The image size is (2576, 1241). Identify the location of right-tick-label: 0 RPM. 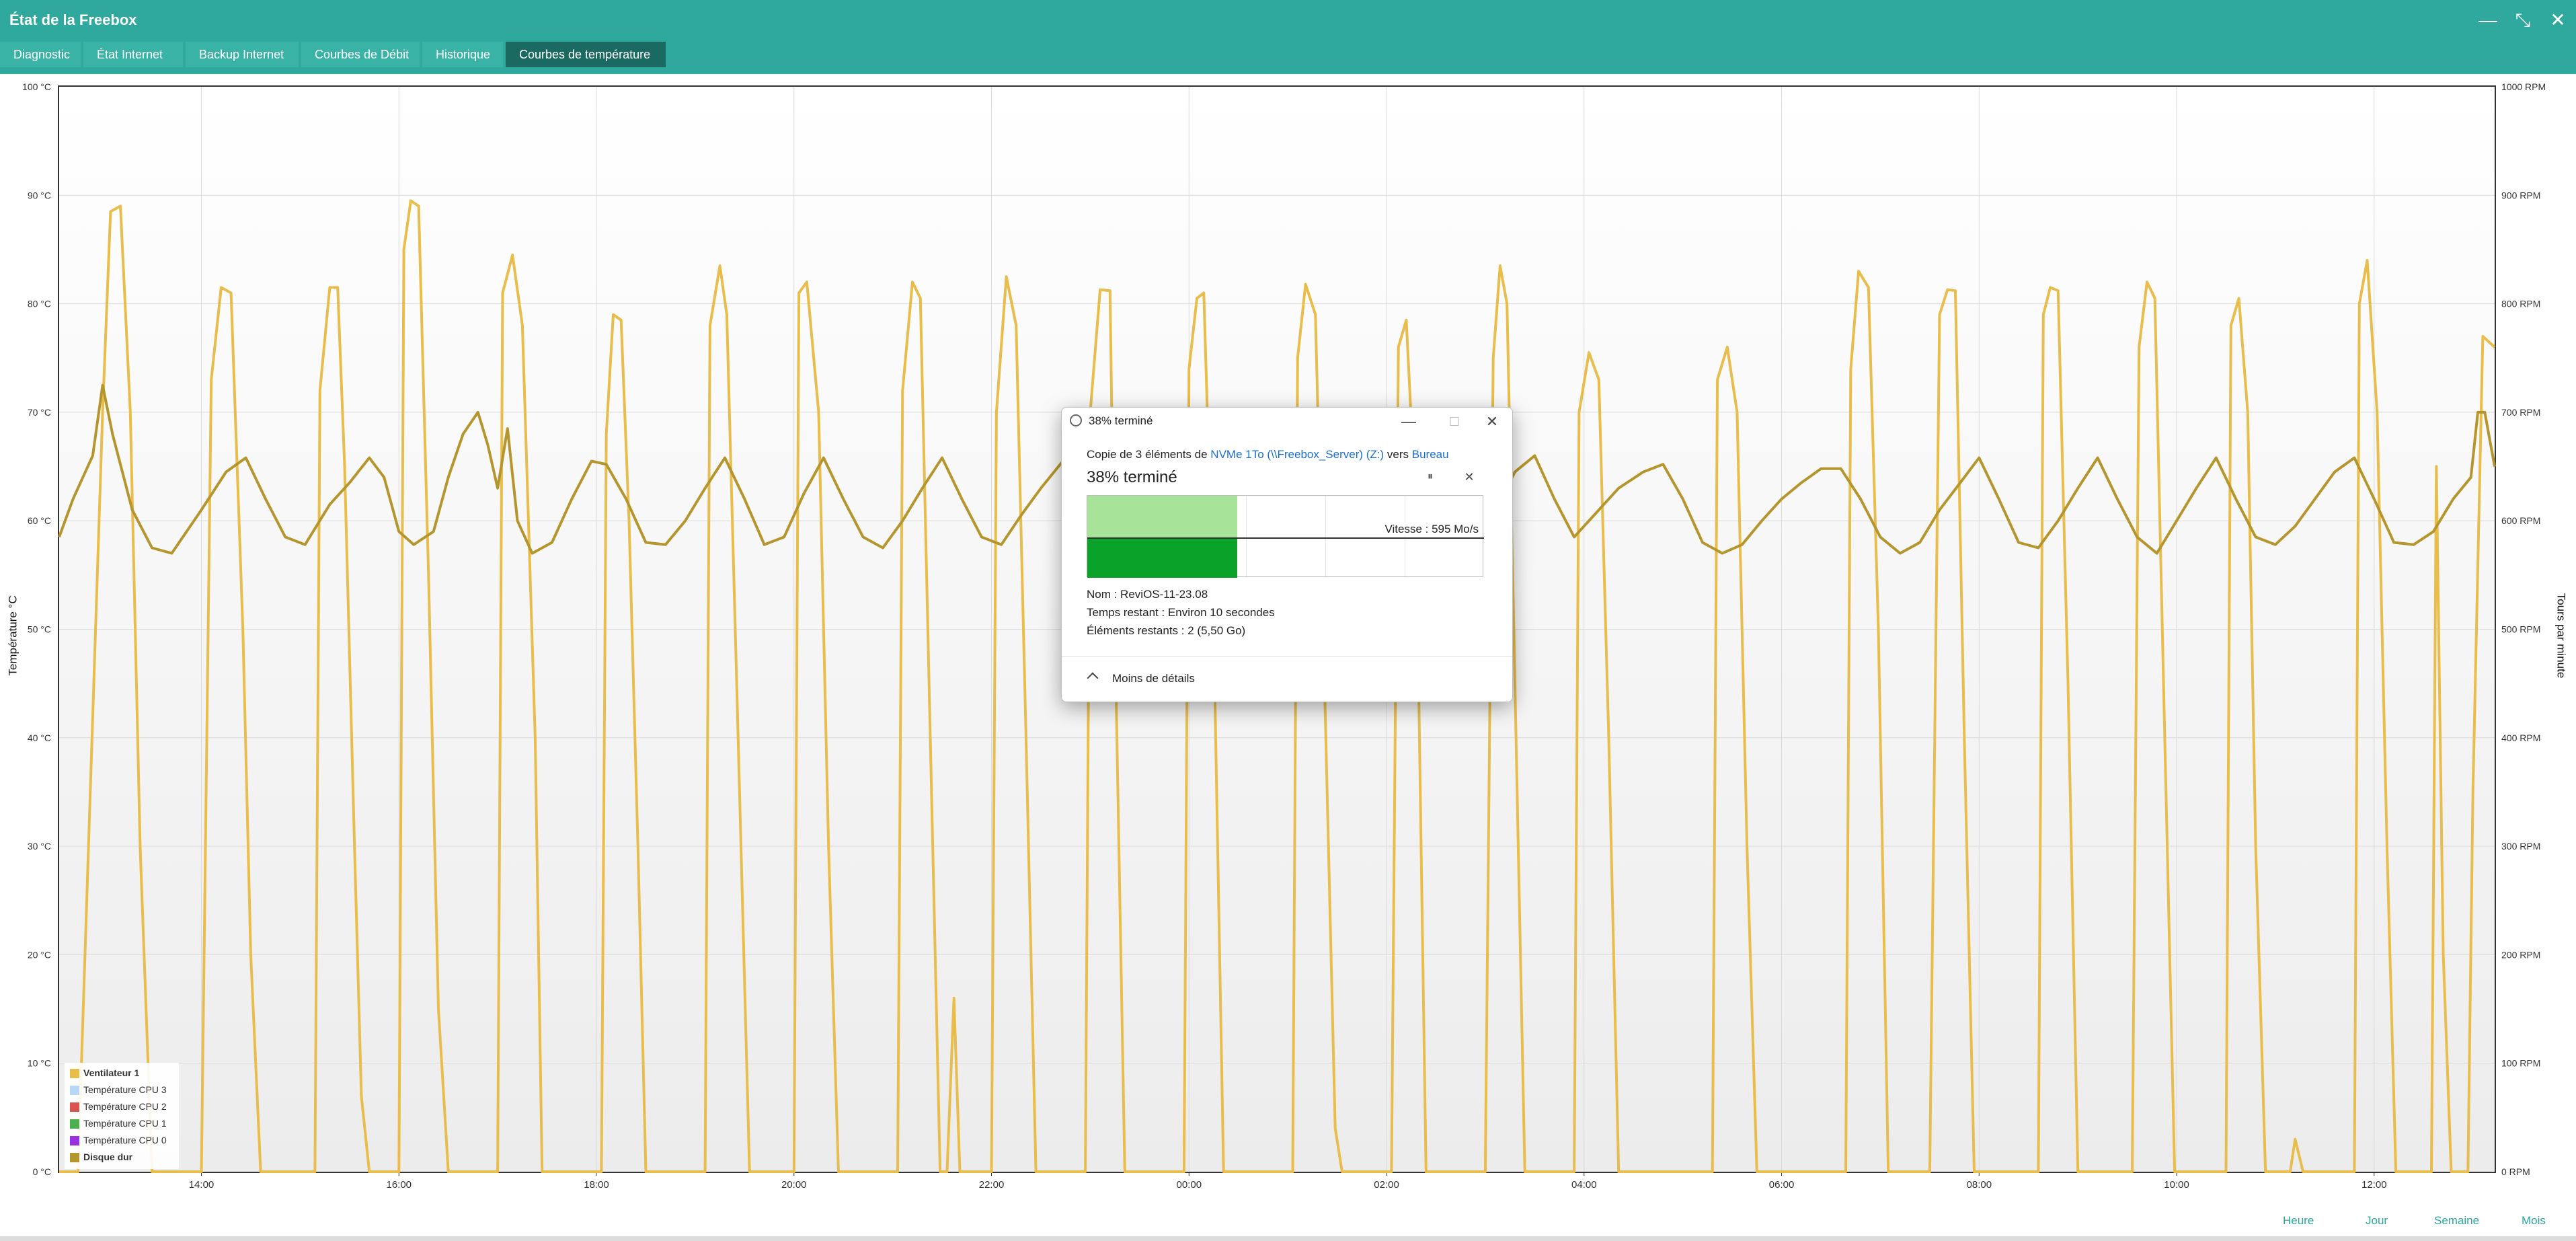
(2516, 1171).